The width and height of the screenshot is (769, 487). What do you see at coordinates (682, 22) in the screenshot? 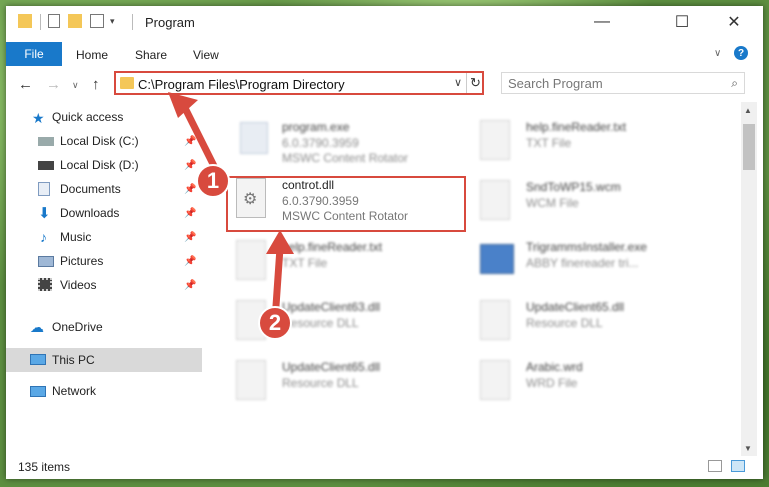
I see `maximize-button: ☐` at bounding box center [682, 22].